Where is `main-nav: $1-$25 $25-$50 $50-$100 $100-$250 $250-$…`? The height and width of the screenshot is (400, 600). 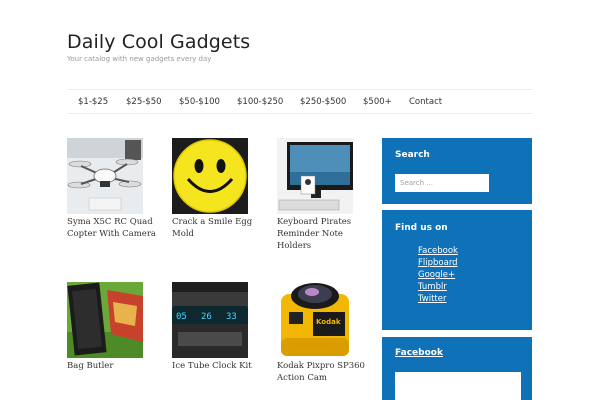 main-nav: $1-$25 $25-$50 $50-$100 $100-$250 $250-$… is located at coordinates (300, 101).